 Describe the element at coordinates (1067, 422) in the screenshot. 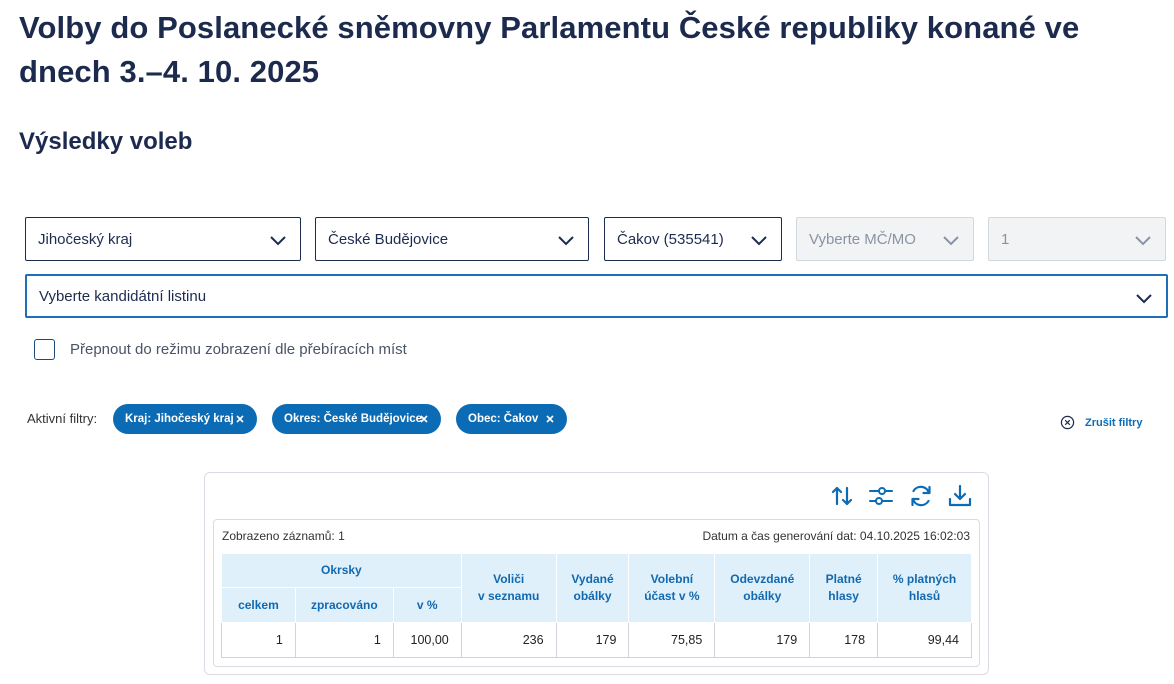

I see `clear-circle-icon` at that location.